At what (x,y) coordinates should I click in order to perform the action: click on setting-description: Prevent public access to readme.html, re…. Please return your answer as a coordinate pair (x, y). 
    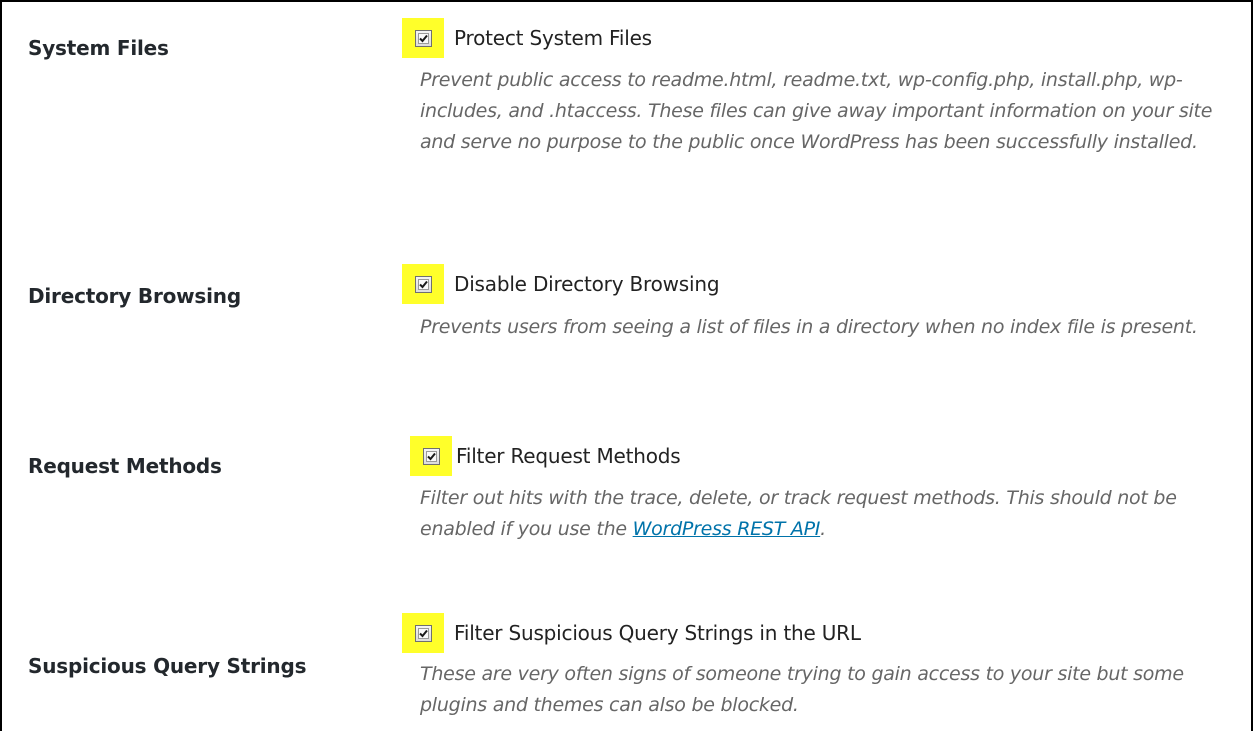
    Looking at the image, I should click on (816, 111).